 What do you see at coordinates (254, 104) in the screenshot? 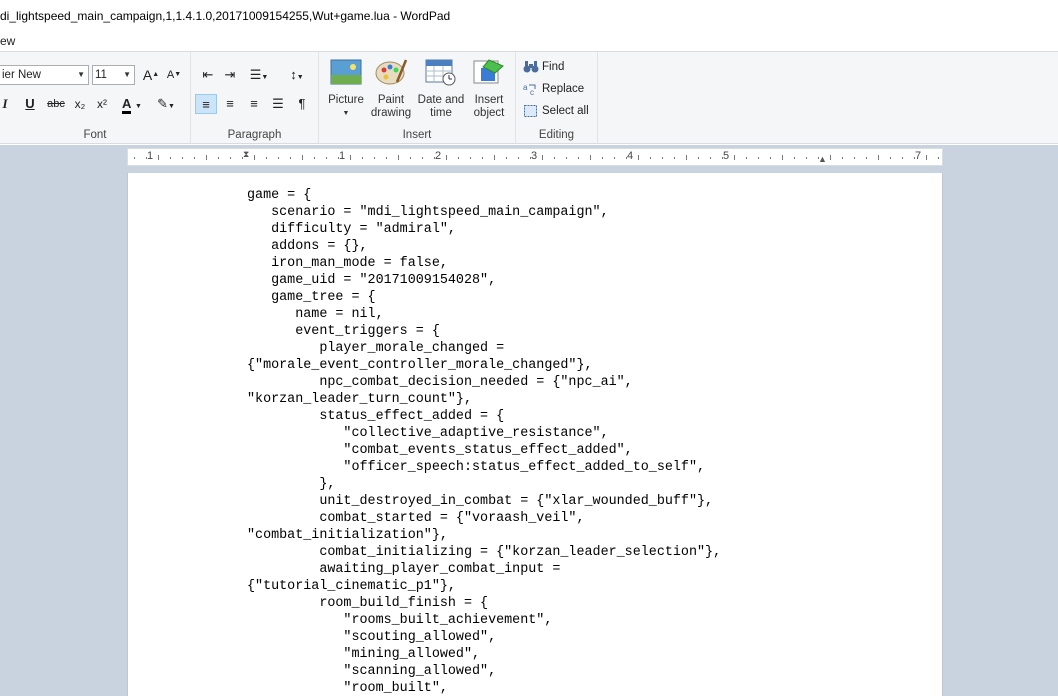
I see `align-right-button: ≡` at bounding box center [254, 104].